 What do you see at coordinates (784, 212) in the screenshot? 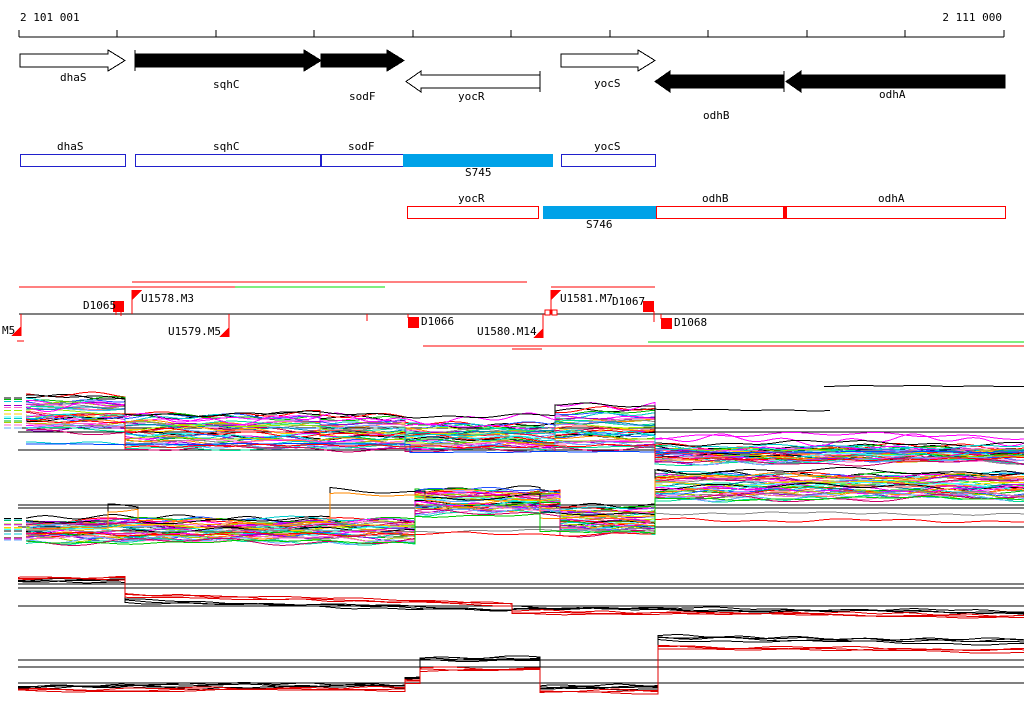
I see `unit-thick-edge-odhA` at bounding box center [784, 212].